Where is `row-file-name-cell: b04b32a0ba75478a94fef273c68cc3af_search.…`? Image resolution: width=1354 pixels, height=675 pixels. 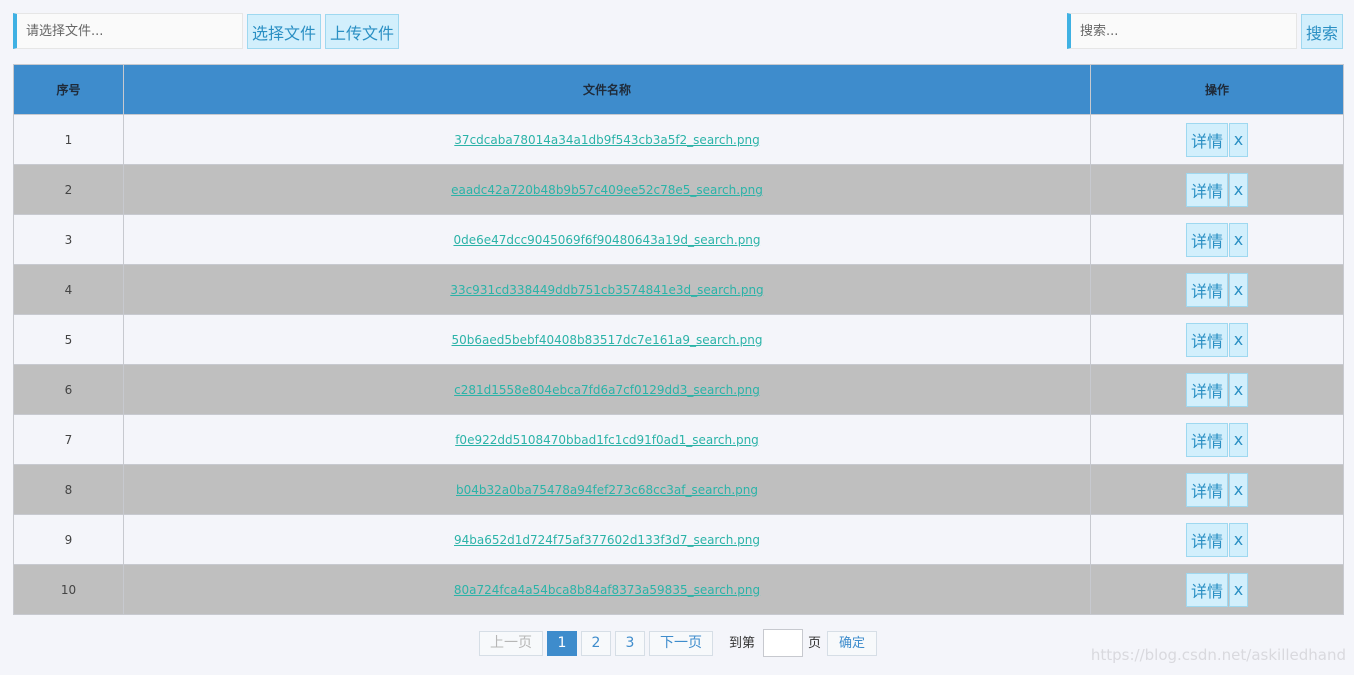 row-file-name-cell: b04b32a0ba75478a94fef273c68cc3af_search.… is located at coordinates (607, 489).